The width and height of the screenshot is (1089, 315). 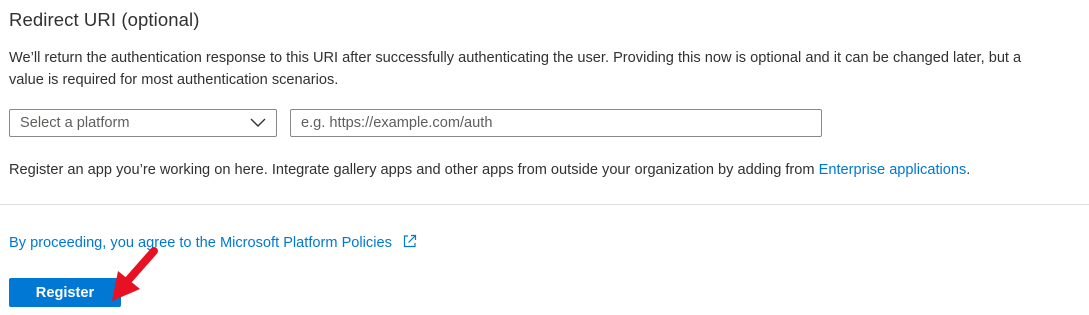 What do you see at coordinates (968, 170) in the screenshot?
I see `register-note-suffix: .` at bounding box center [968, 170].